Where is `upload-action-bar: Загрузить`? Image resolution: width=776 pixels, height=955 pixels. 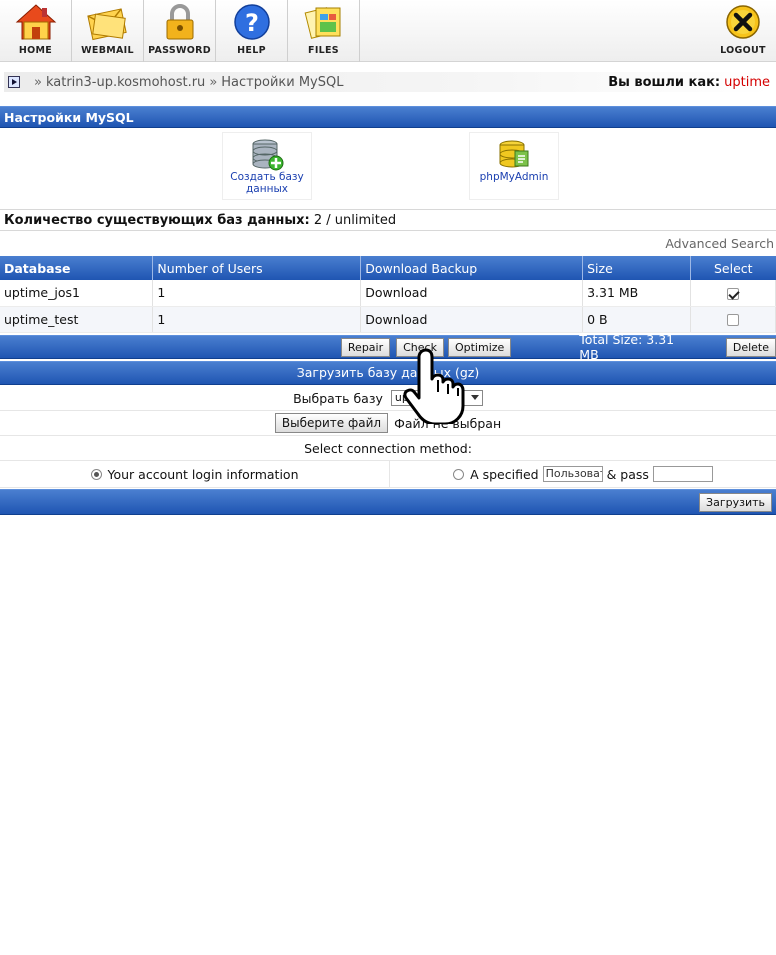
upload-action-bar: Загрузить is located at coordinates (388, 502).